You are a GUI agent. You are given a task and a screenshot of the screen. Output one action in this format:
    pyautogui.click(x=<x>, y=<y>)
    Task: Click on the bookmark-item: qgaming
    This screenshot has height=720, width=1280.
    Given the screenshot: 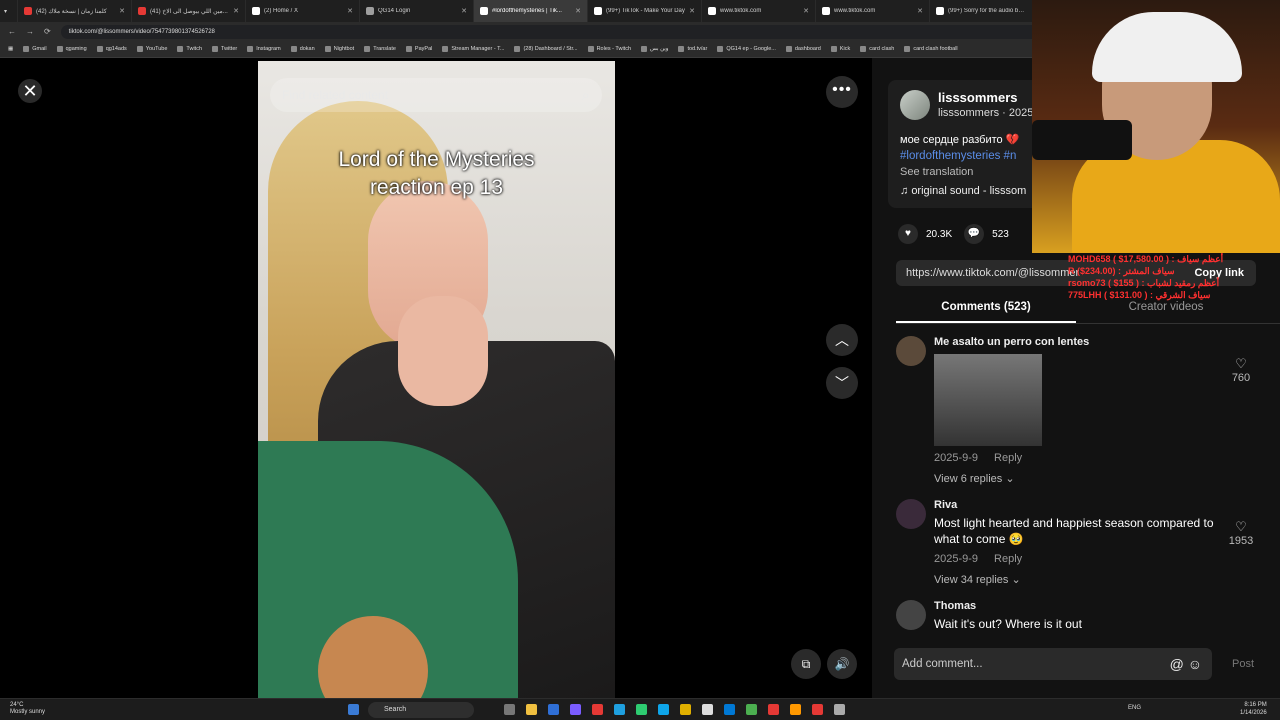 What is the action you would take?
    pyautogui.click(x=71, y=49)
    